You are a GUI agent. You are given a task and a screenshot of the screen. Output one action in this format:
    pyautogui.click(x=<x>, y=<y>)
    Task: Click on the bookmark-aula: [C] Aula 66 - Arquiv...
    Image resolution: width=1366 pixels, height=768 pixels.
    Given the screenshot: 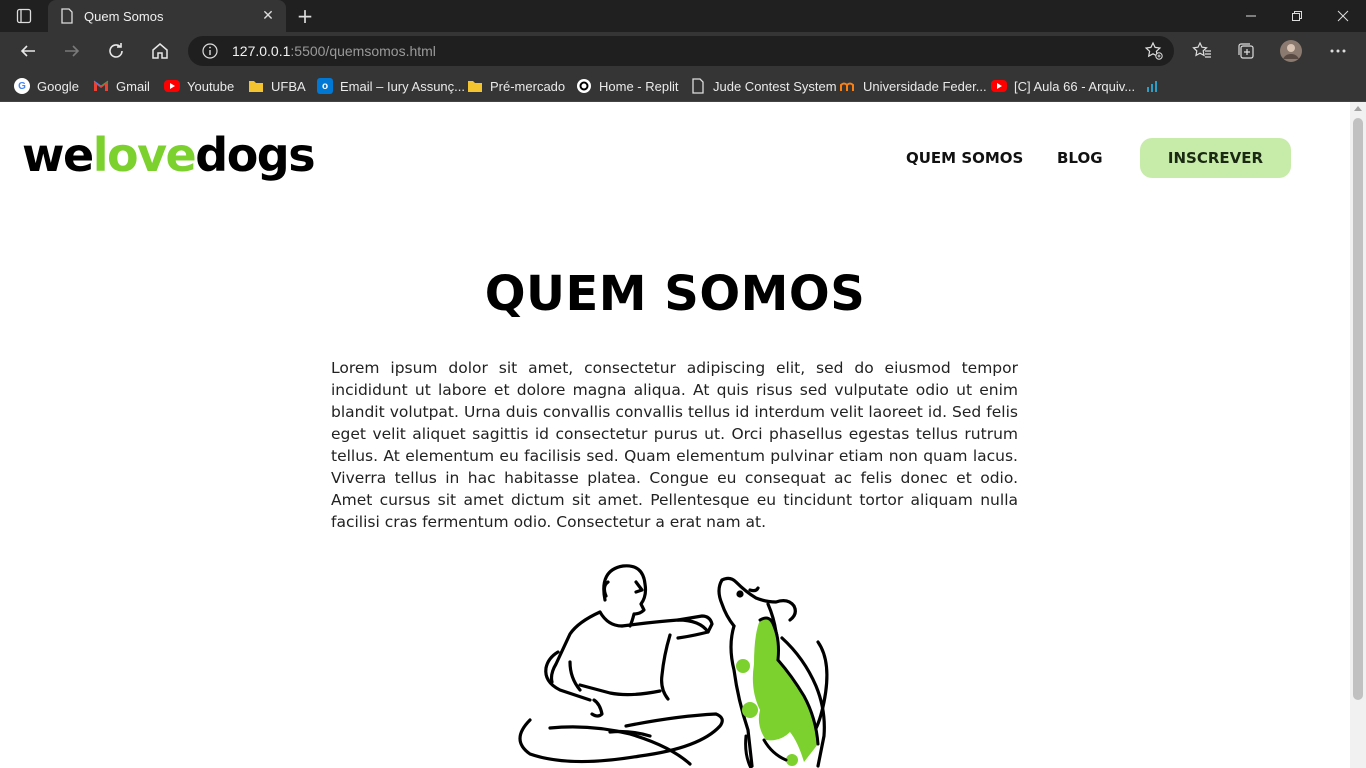 What is the action you would take?
    pyautogui.click(x=1063, y=86)
    